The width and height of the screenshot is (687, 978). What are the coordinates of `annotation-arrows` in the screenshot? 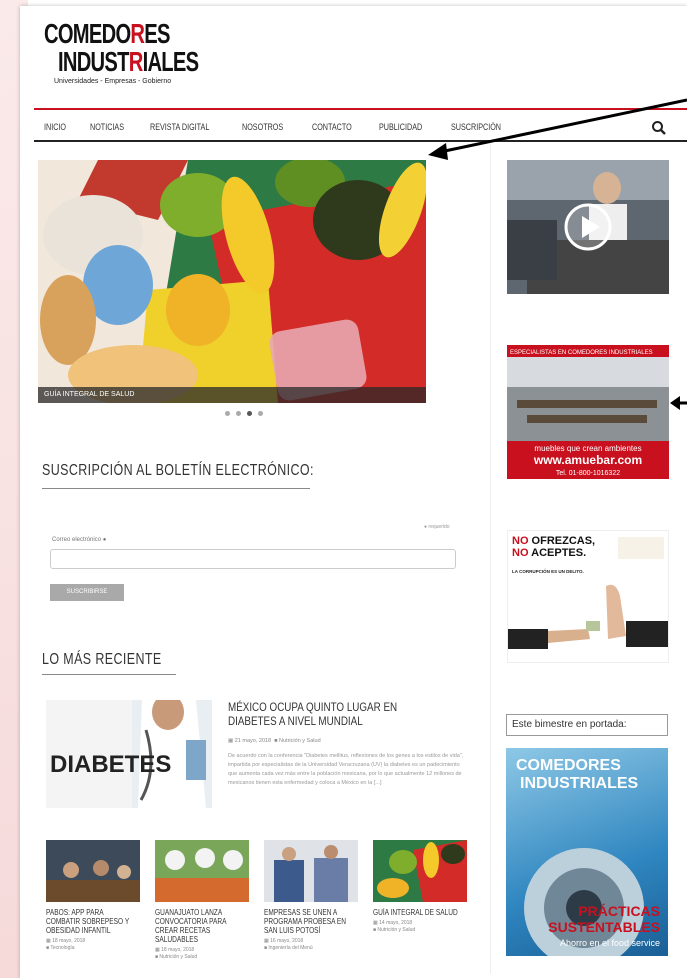 It's located at (557, 254).